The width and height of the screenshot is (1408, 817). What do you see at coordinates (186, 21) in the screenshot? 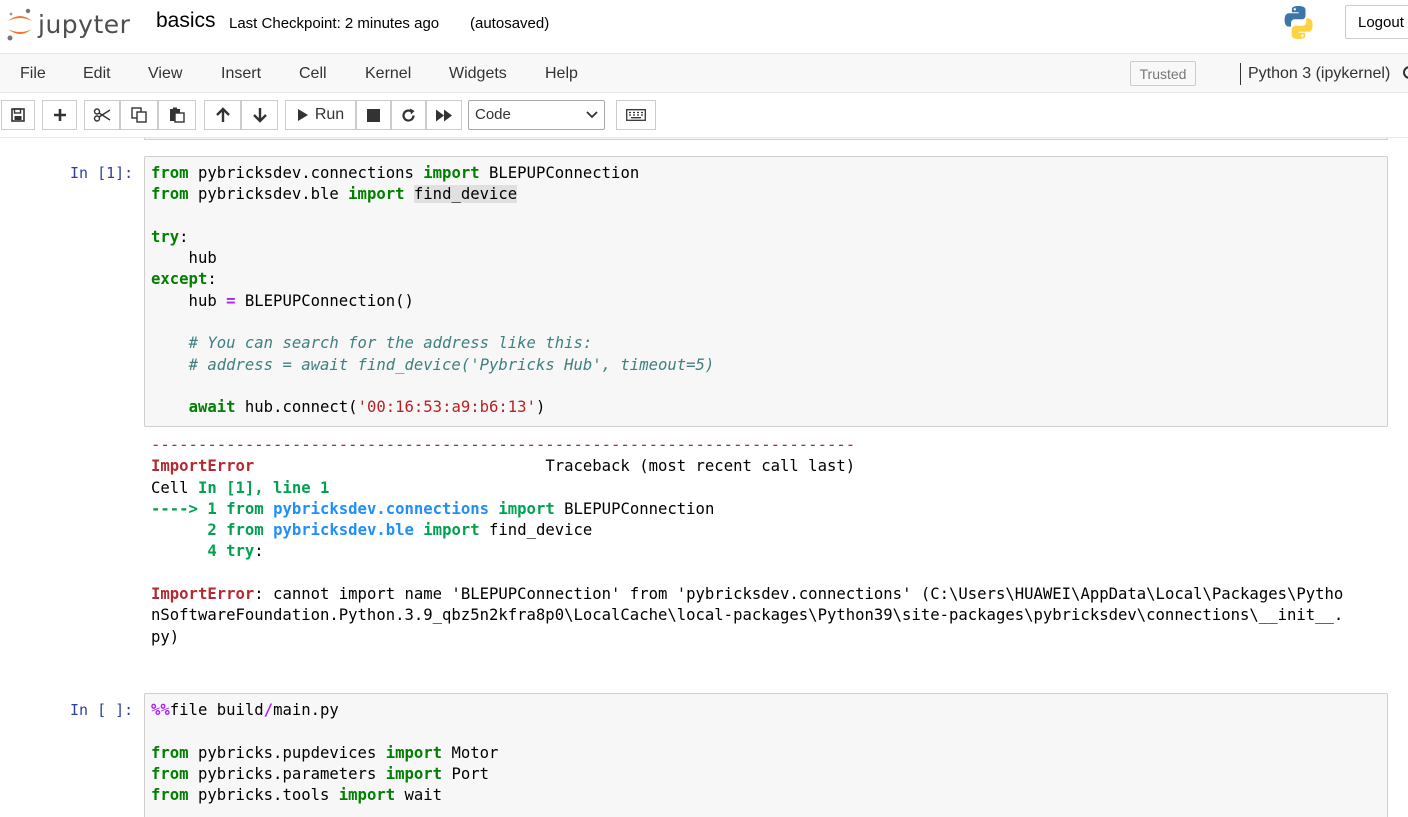
I see `notebook-name: basics` at bounding box center [186, 21].